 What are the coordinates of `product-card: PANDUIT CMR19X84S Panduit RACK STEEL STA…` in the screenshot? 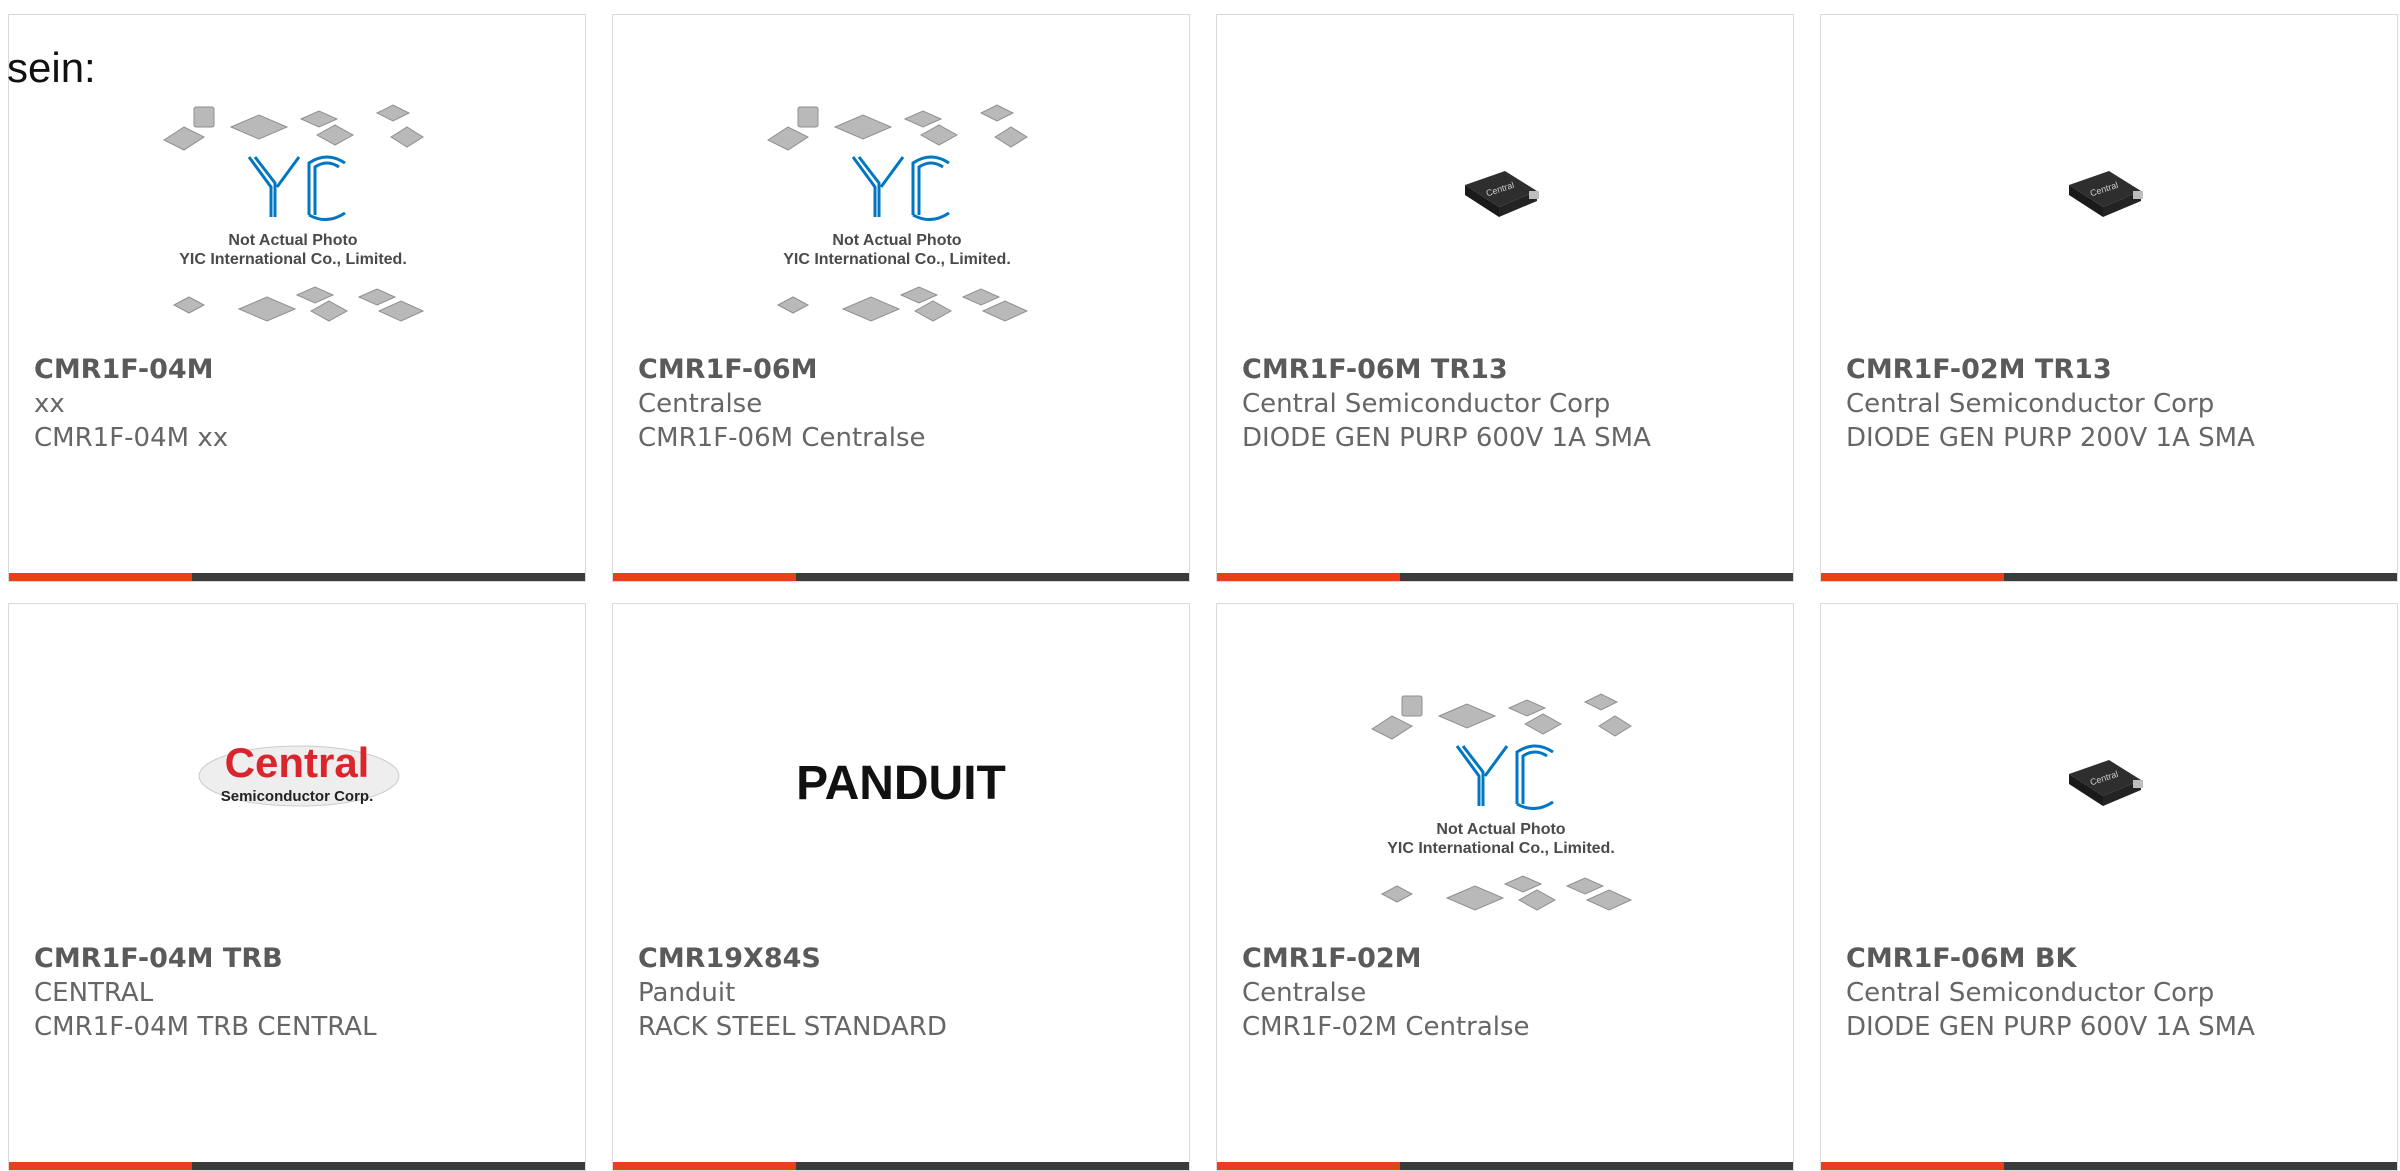 It's located at (901, 887).